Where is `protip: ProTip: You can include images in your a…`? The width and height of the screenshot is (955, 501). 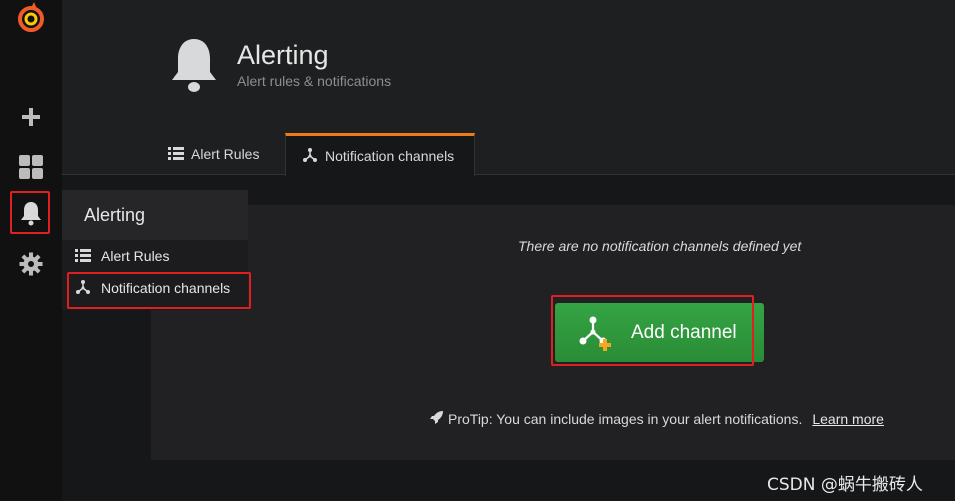
protip: ProTip: You can include images in your a… is located at coordinates (657, 418).